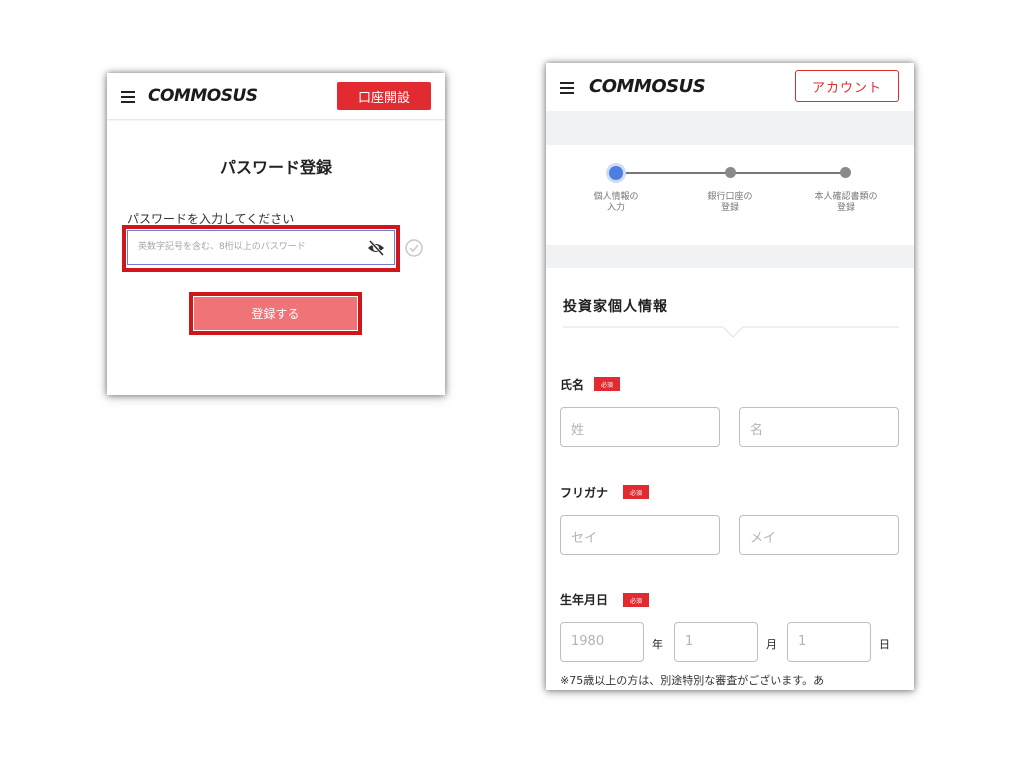 This screenshot has height=768, width=1024. I want to click on month-unit: 月, so click(771, 644).